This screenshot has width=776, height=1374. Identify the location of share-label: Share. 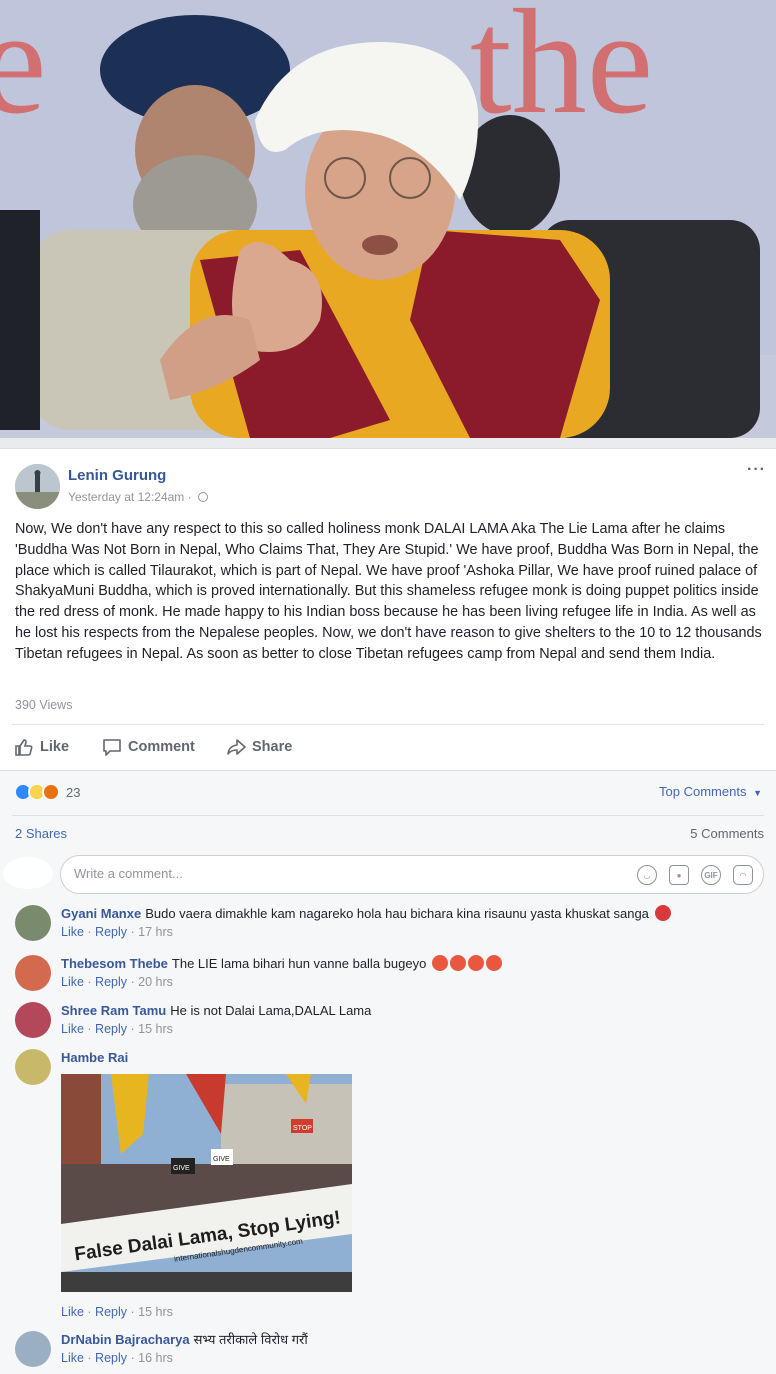
(272, 747).